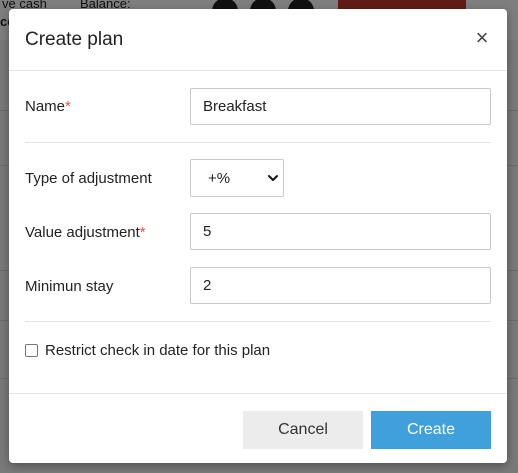 The height and width of the screenshot is (473, 518). I want to click on value-adjustment-input, so click(340, 231).